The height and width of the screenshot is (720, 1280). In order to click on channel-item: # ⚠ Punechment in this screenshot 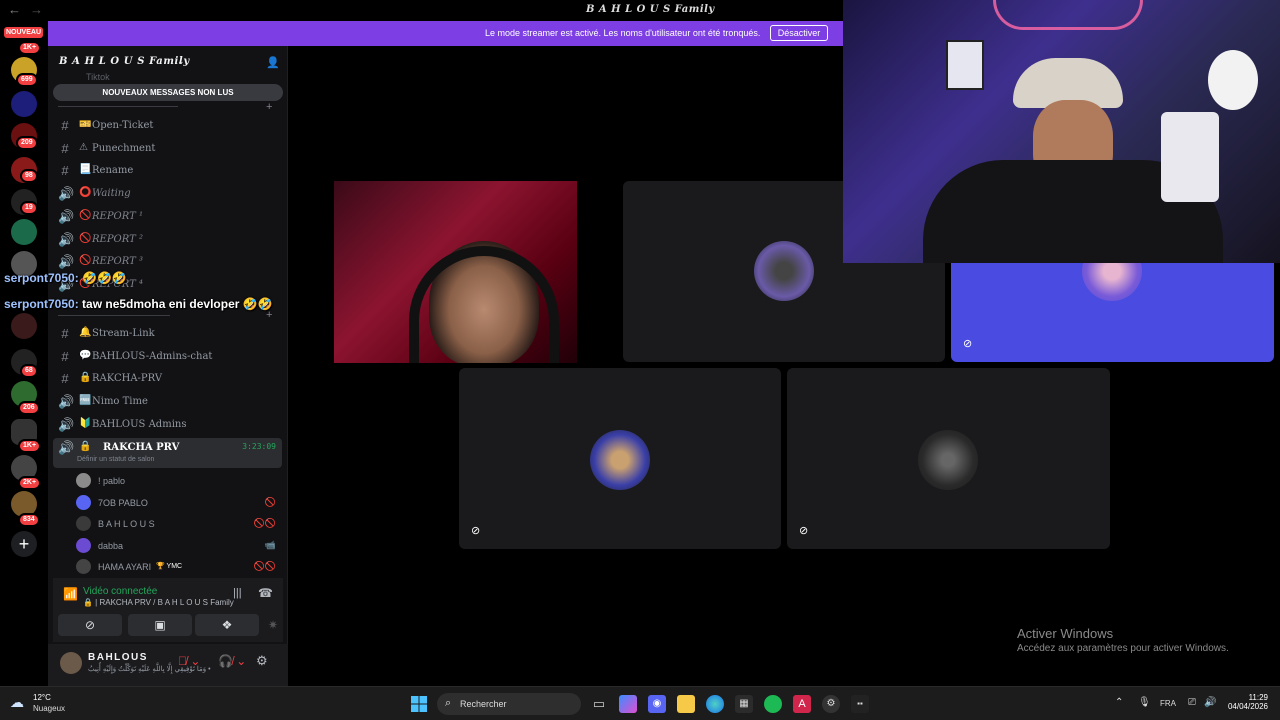, I will do `click(170, 149)`.